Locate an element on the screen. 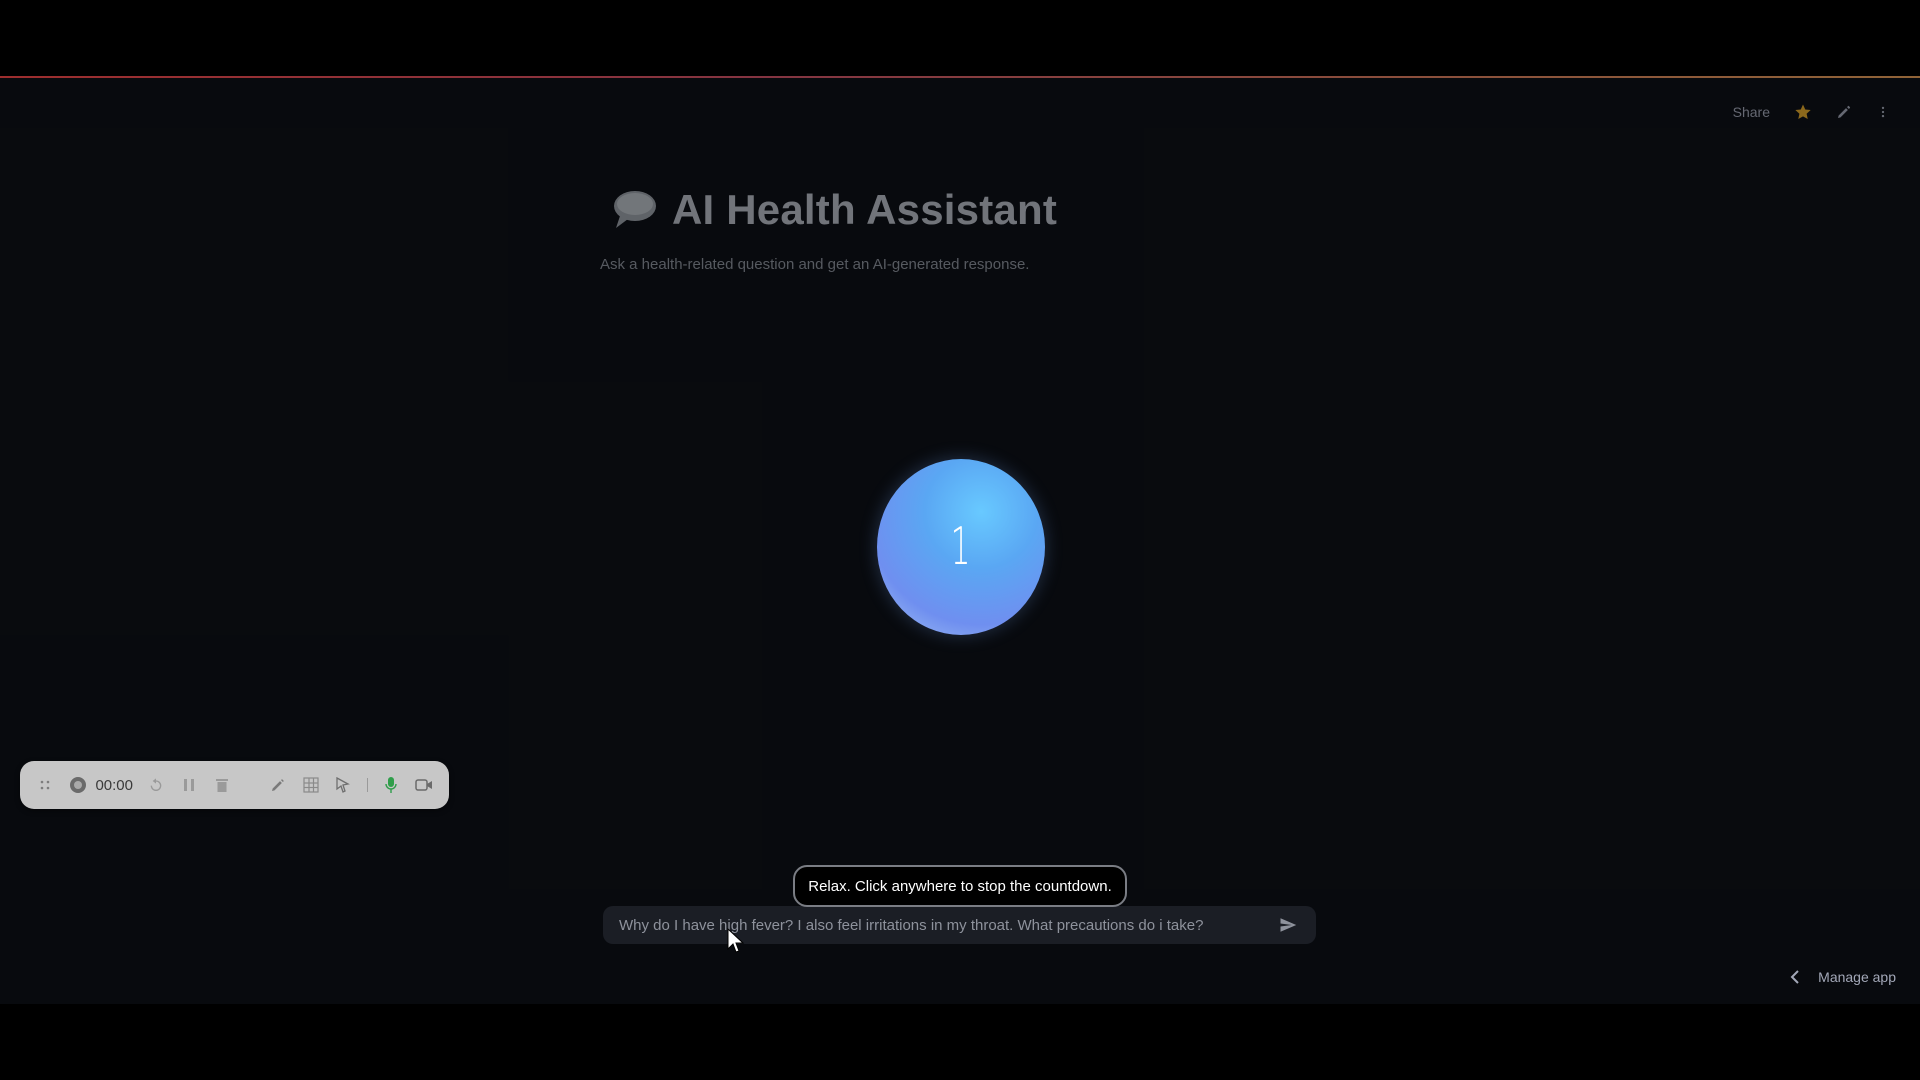 Image resolution: width=1920 pixels, height=1080 pixels. countdown-number: 1 is located at coordinates (961, 547).